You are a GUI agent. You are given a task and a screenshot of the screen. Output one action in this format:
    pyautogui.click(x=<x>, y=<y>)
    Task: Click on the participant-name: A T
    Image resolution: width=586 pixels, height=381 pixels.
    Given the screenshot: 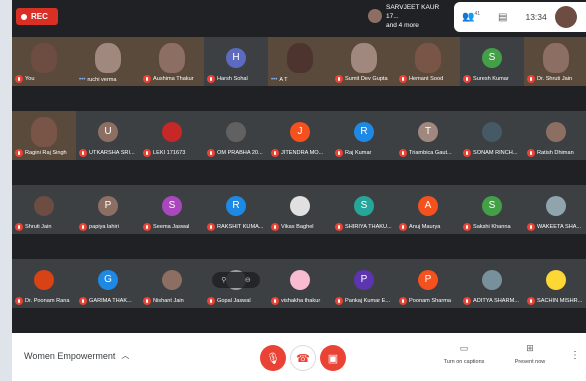 What is the action you would take?
    pyautogui.click(x=283, y=80)
    